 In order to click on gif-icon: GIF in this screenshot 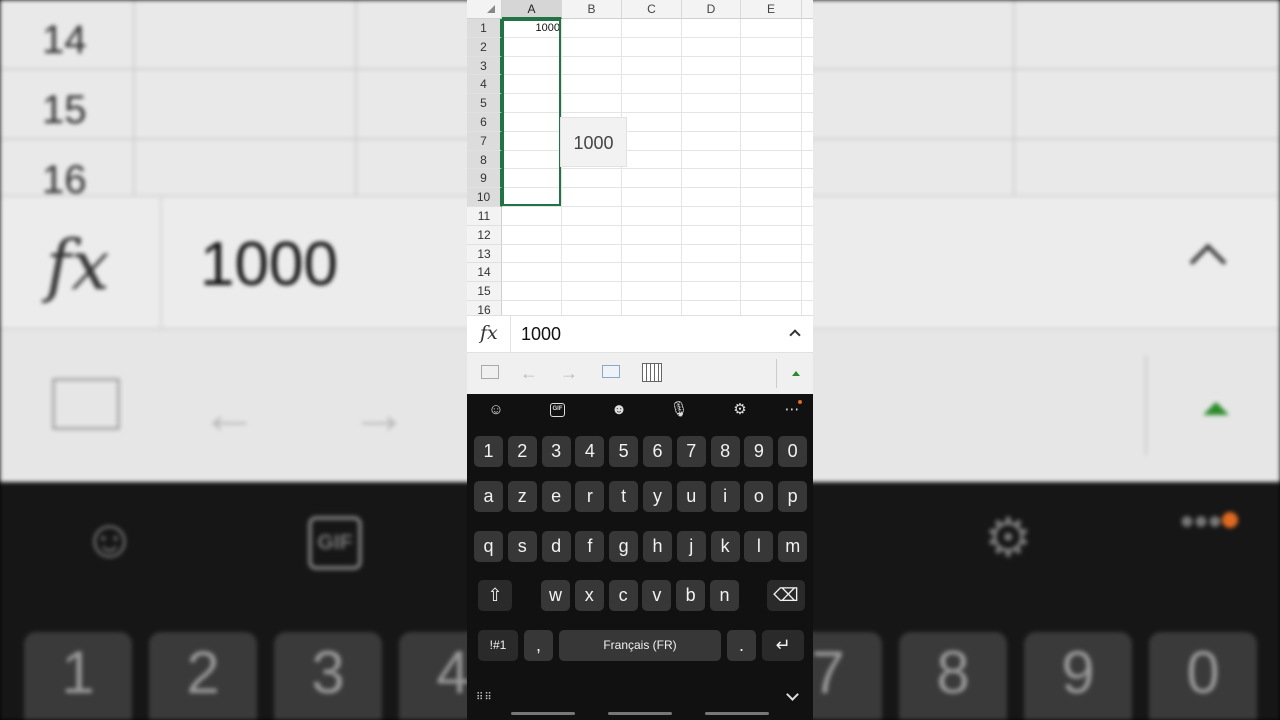, I will do `click(557, 410)`.